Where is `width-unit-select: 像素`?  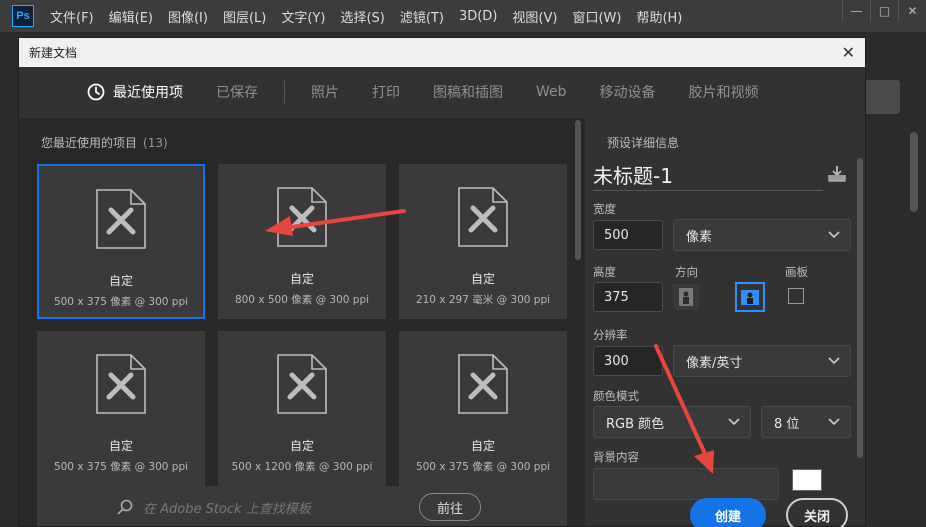 width-unit-select: 像素 is located at coordinates (762, 235).